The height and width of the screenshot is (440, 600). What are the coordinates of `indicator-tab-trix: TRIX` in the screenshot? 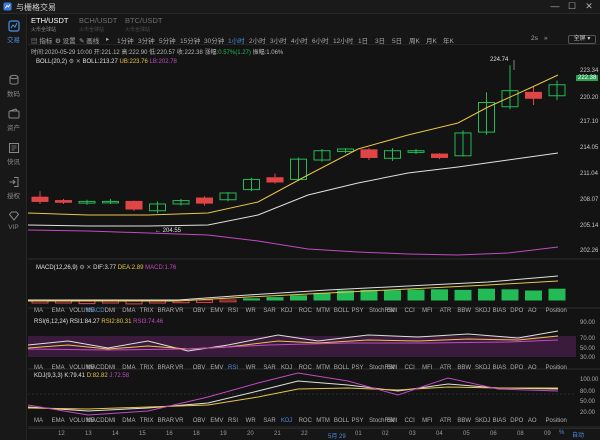 It's located at (147, 311).